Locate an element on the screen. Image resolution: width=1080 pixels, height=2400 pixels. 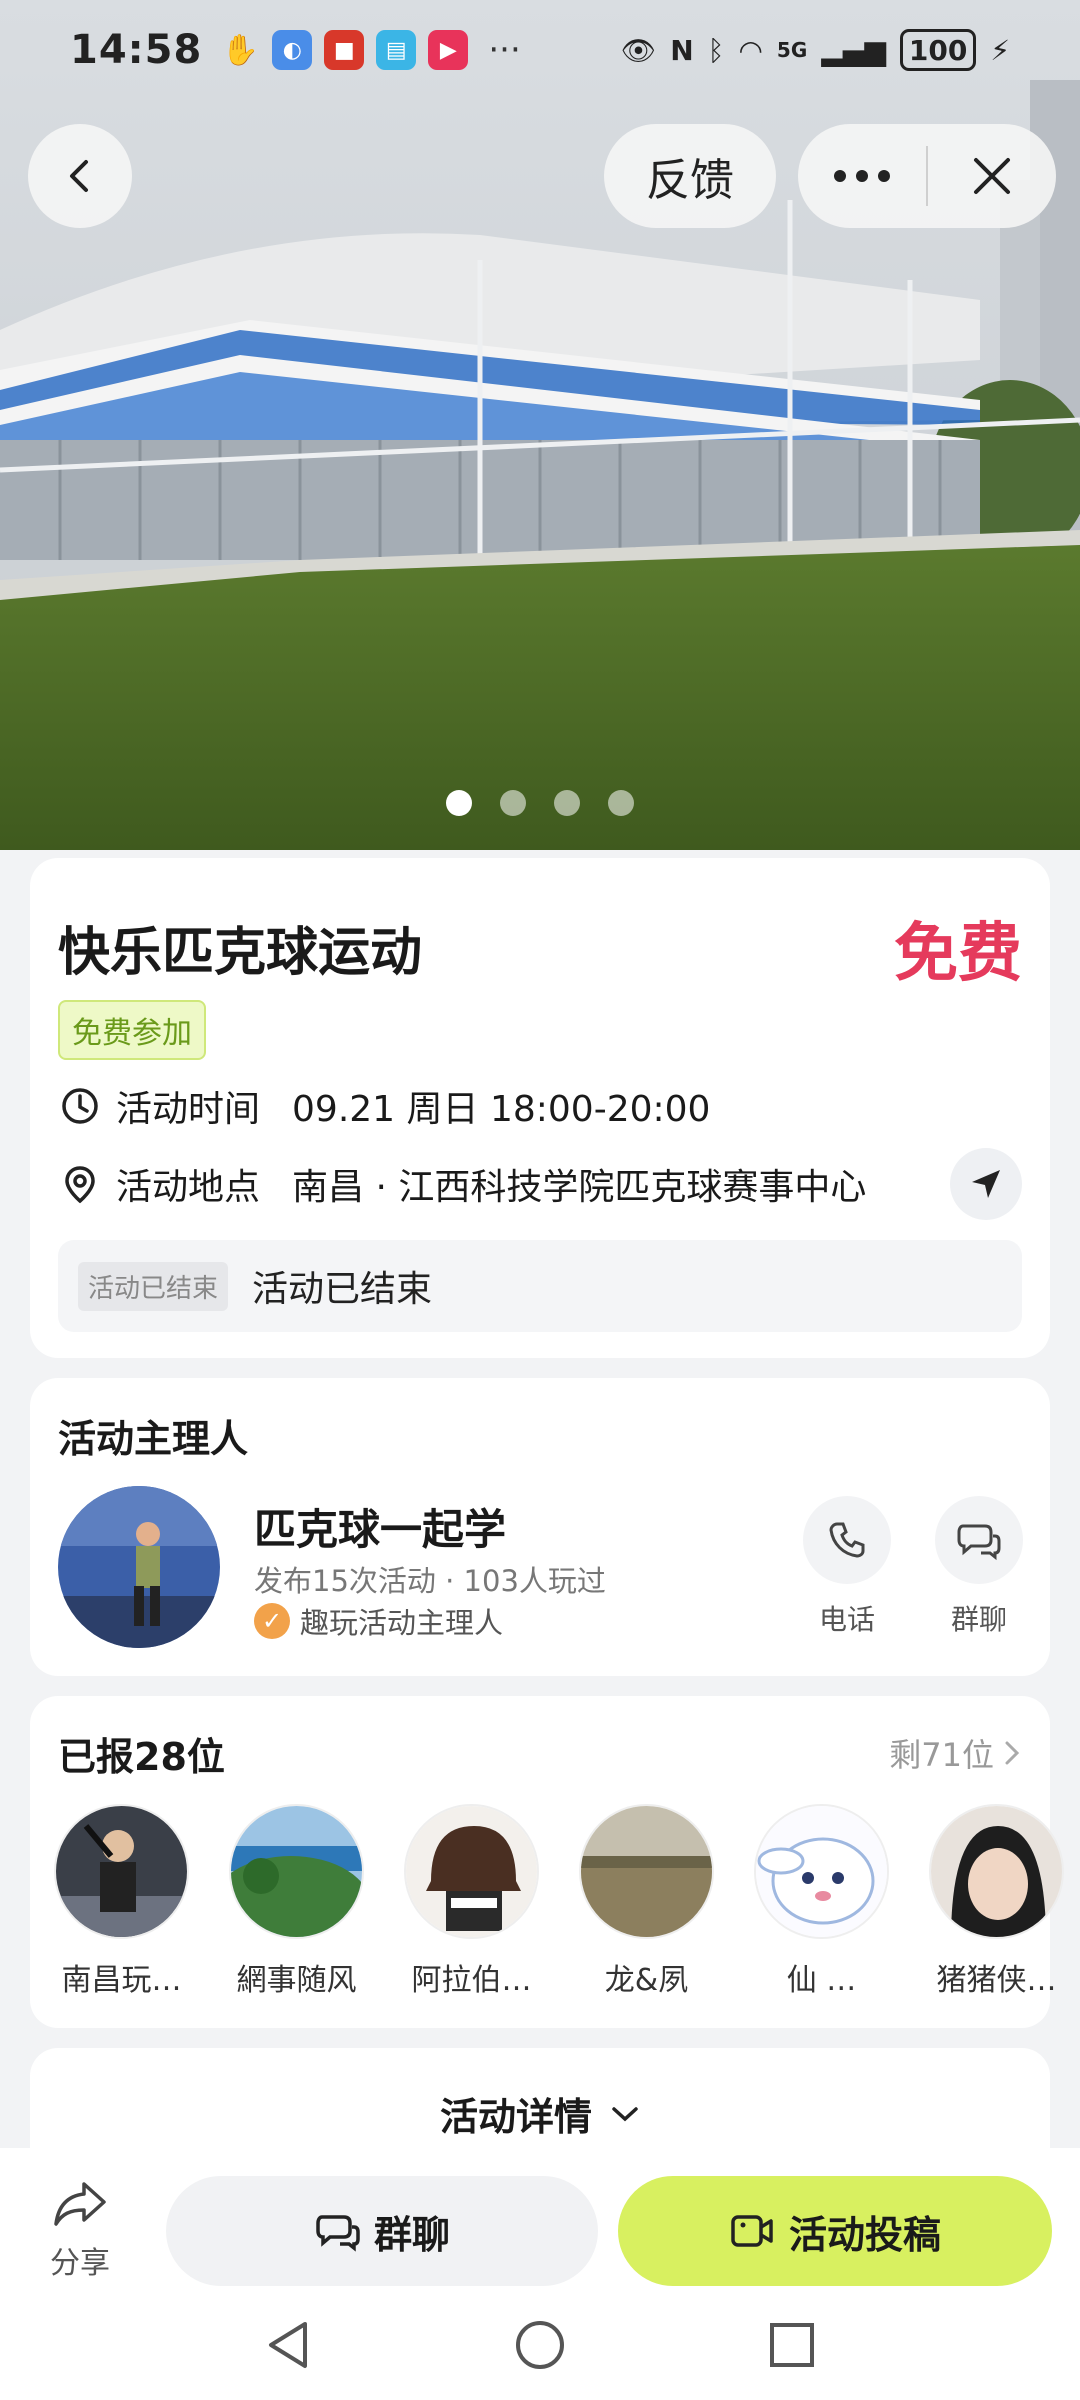
battery-icon: 100 is located at coordinates (938, 50).